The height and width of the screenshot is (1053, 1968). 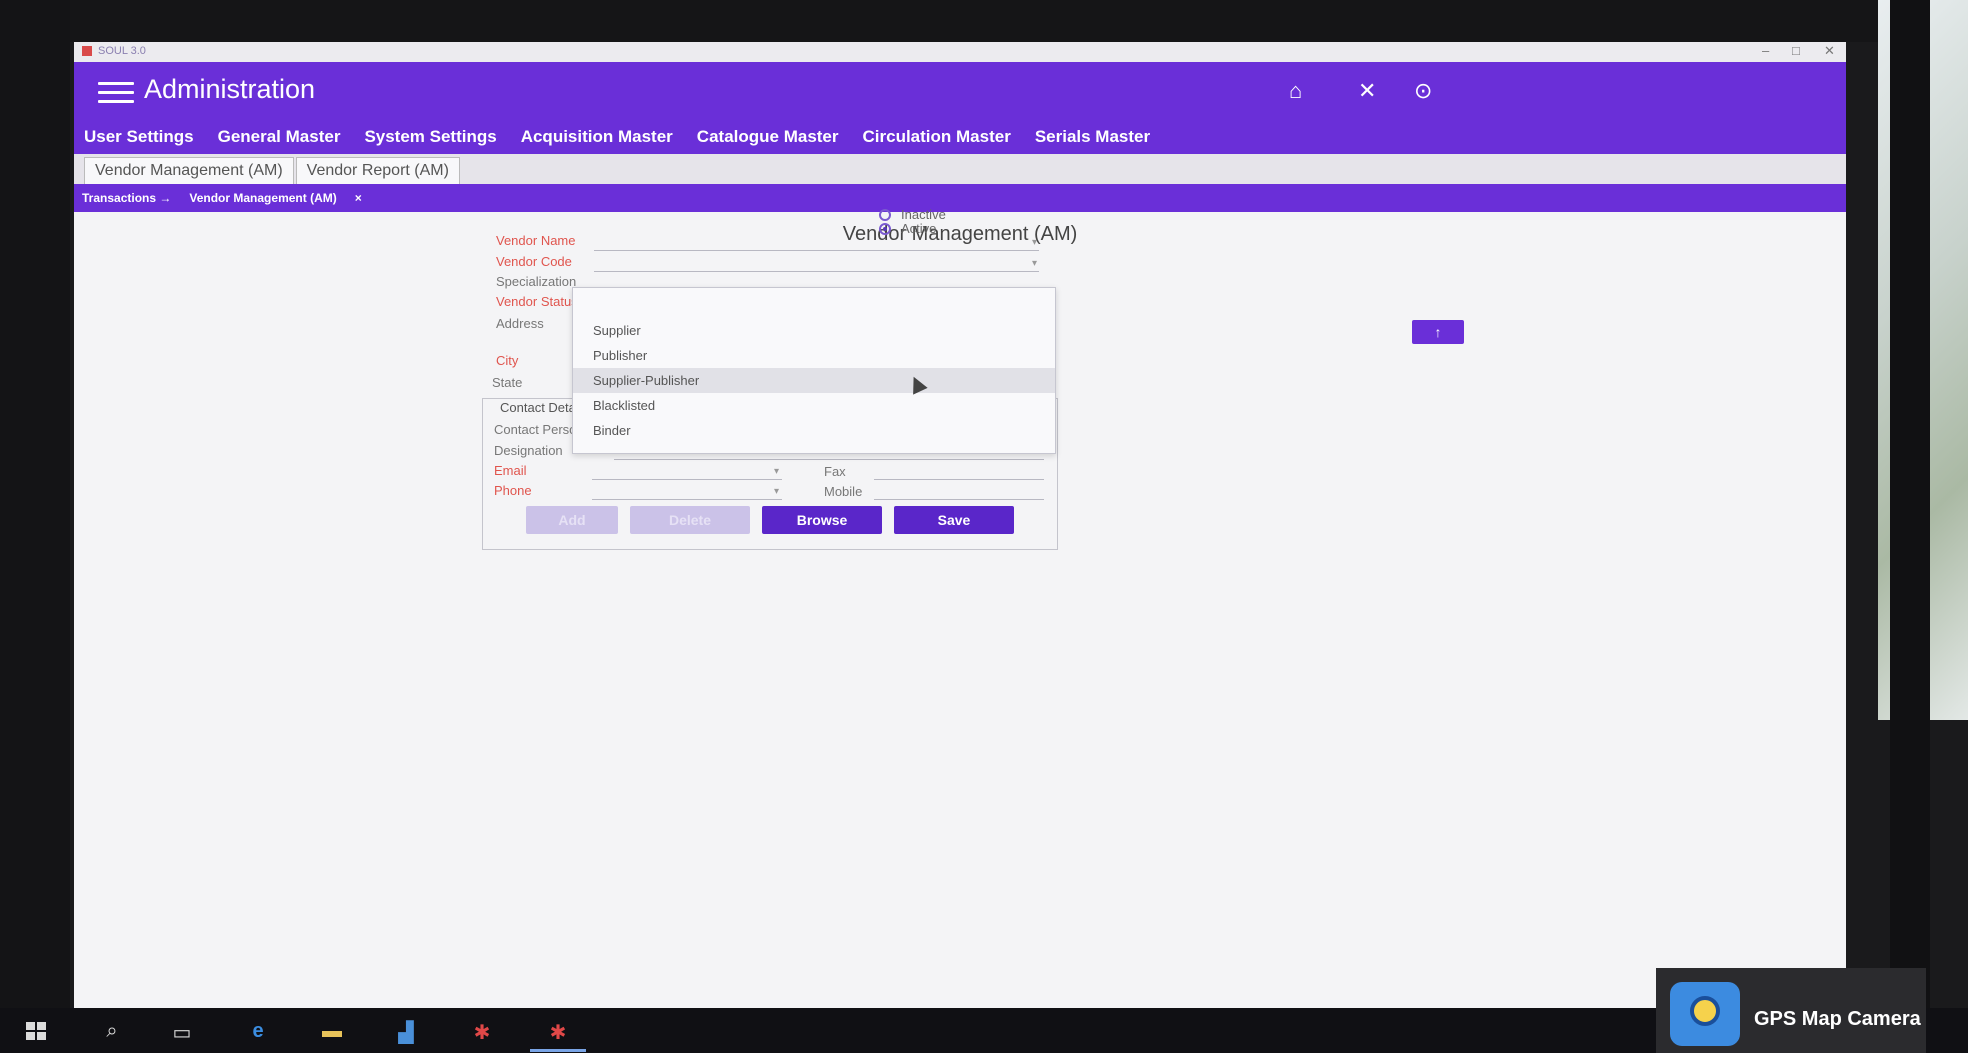 I want to click on hamburger-menu-icon, so click(x=116, y=92).